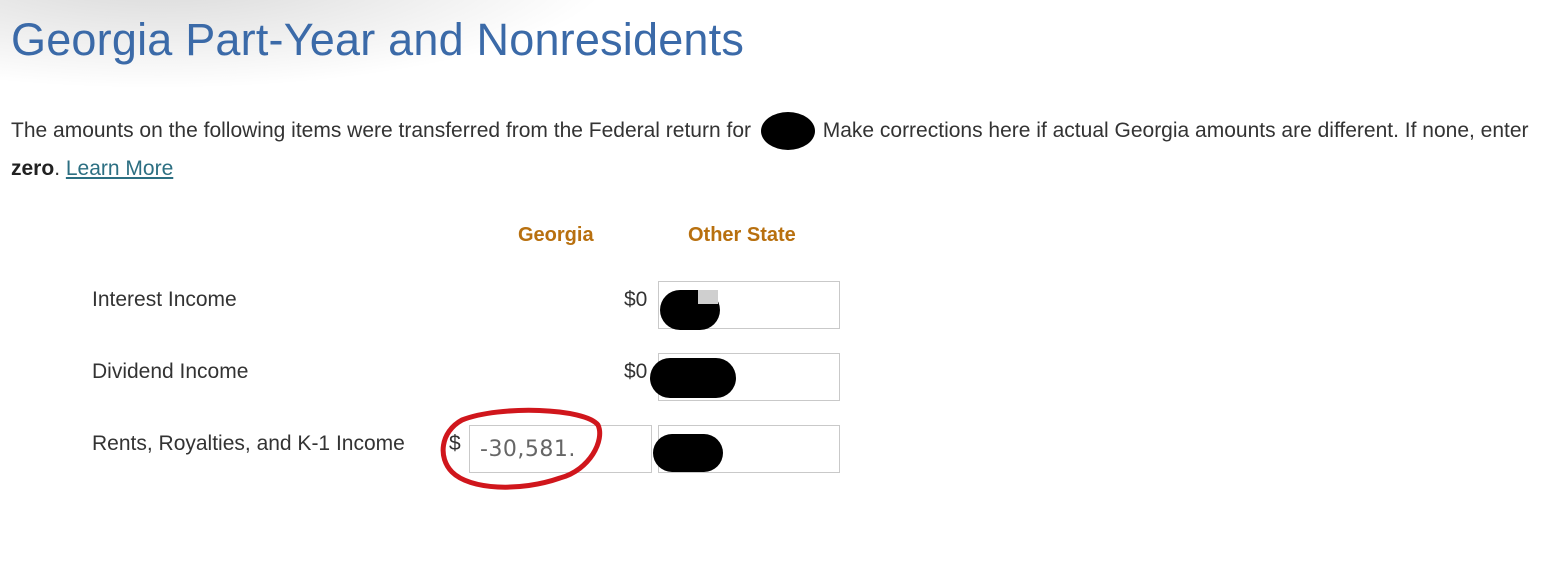 Image resolution: width=1543 pixels, height=562 pixels. I want to click on georgia-value-dividend-income: $0, so click(636, 371).